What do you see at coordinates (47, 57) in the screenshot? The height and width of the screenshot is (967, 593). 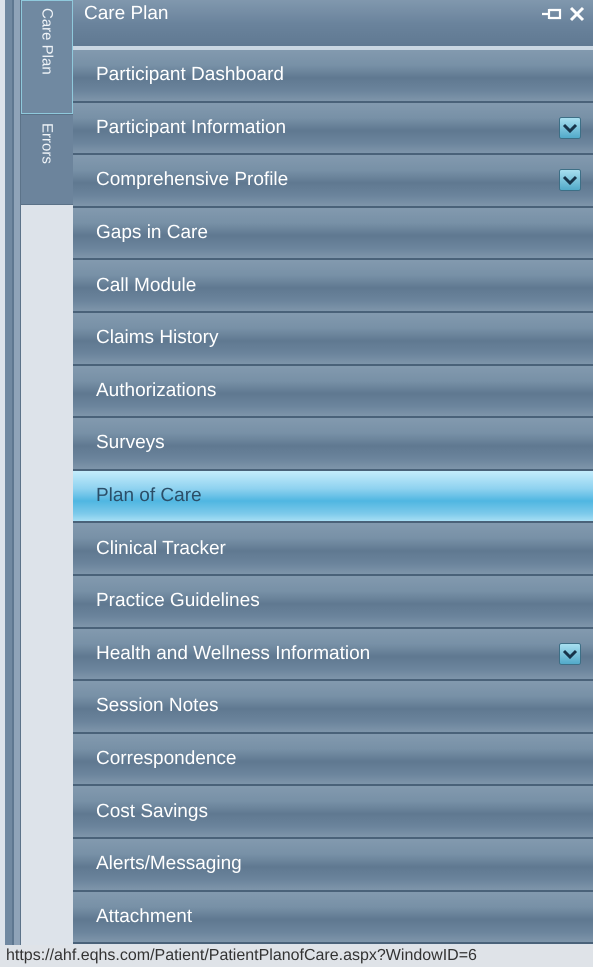 I see `side-tab: Care Plan` at bounding box center [47, 57].